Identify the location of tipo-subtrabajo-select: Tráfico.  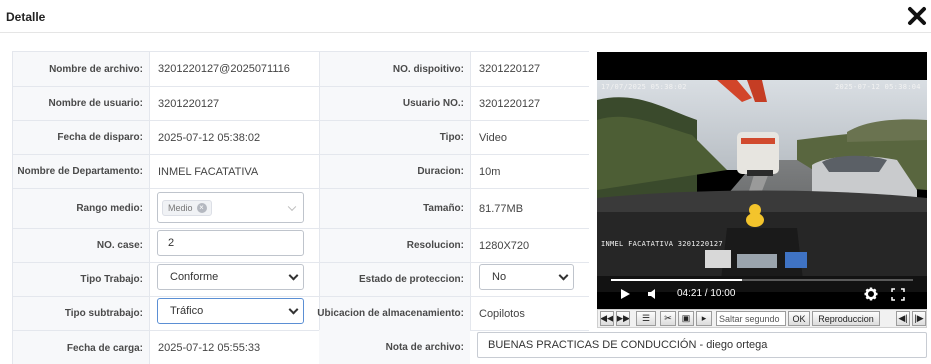
(230, 311).